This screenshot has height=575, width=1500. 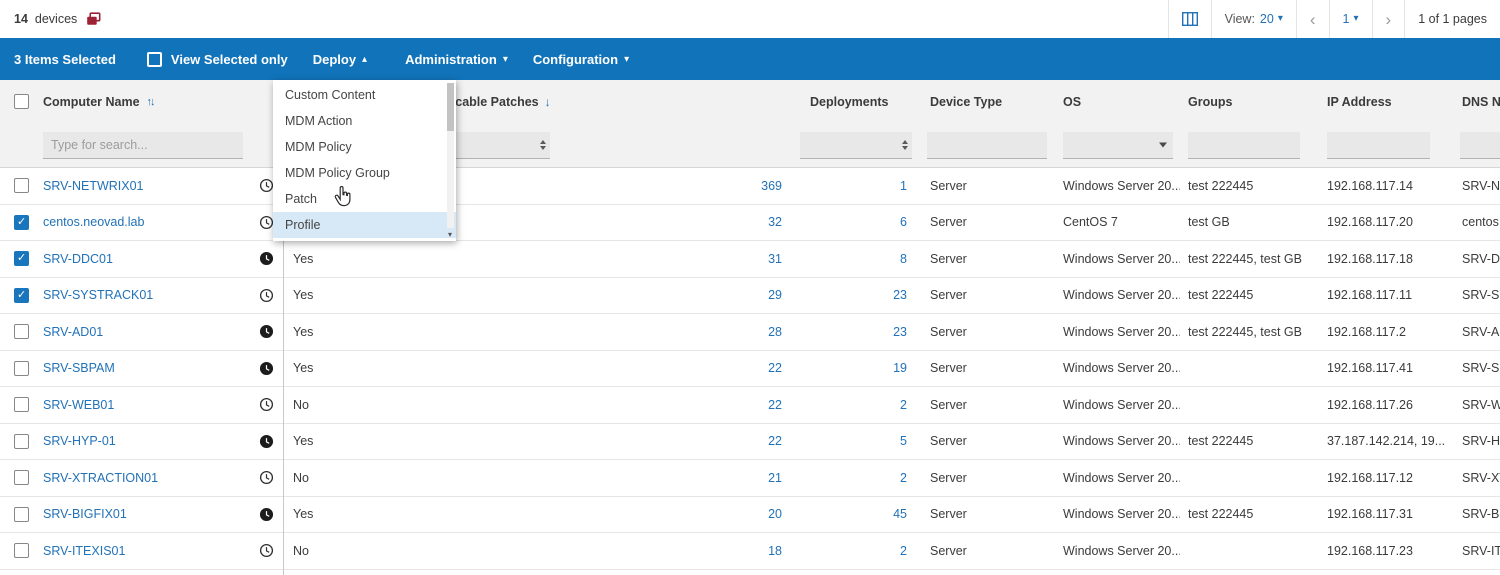 What do you see at coordinates (852, 514) in the screenshot?
I see `deployments-link: 45` at bounding box center [852, 514].